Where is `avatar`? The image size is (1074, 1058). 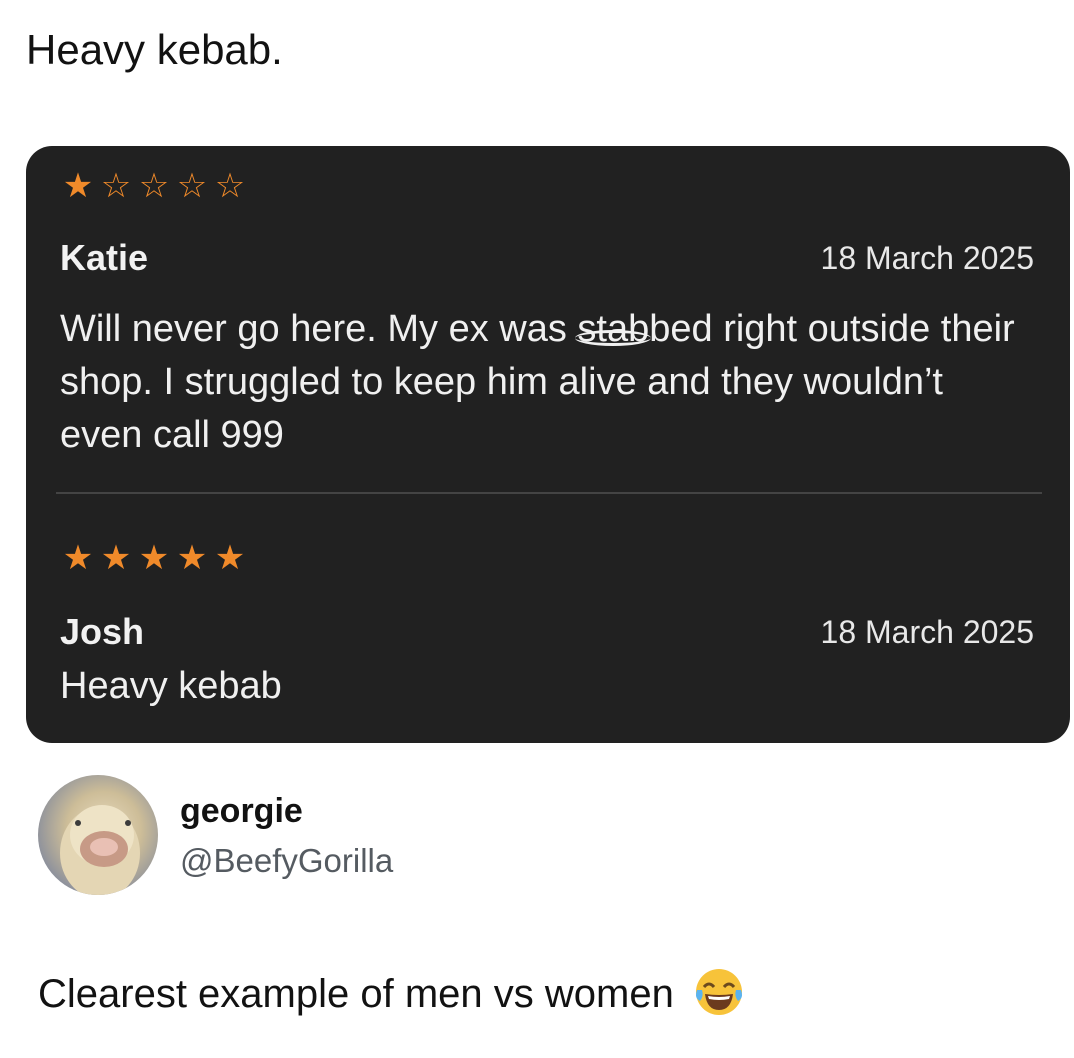
avatar is located at coordinates (98, 835).